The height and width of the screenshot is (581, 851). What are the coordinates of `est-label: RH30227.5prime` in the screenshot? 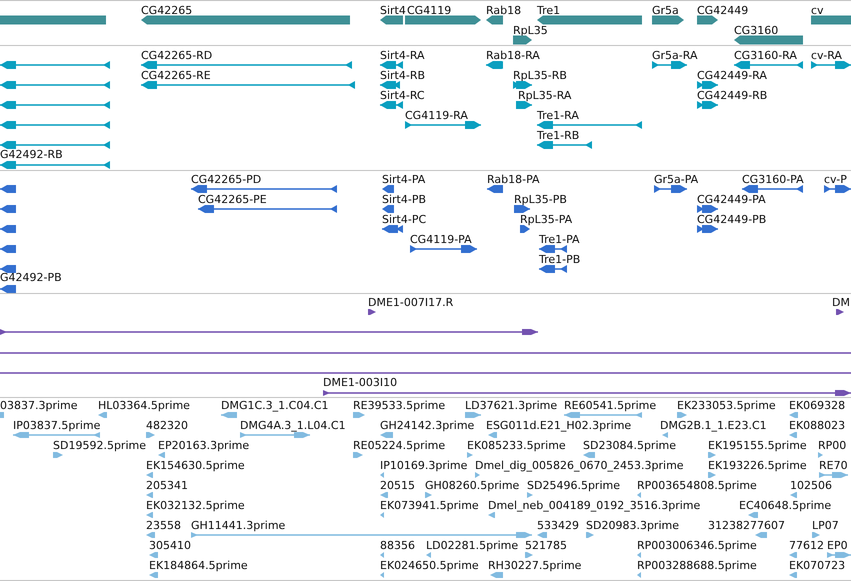 It's located at (535, 565).